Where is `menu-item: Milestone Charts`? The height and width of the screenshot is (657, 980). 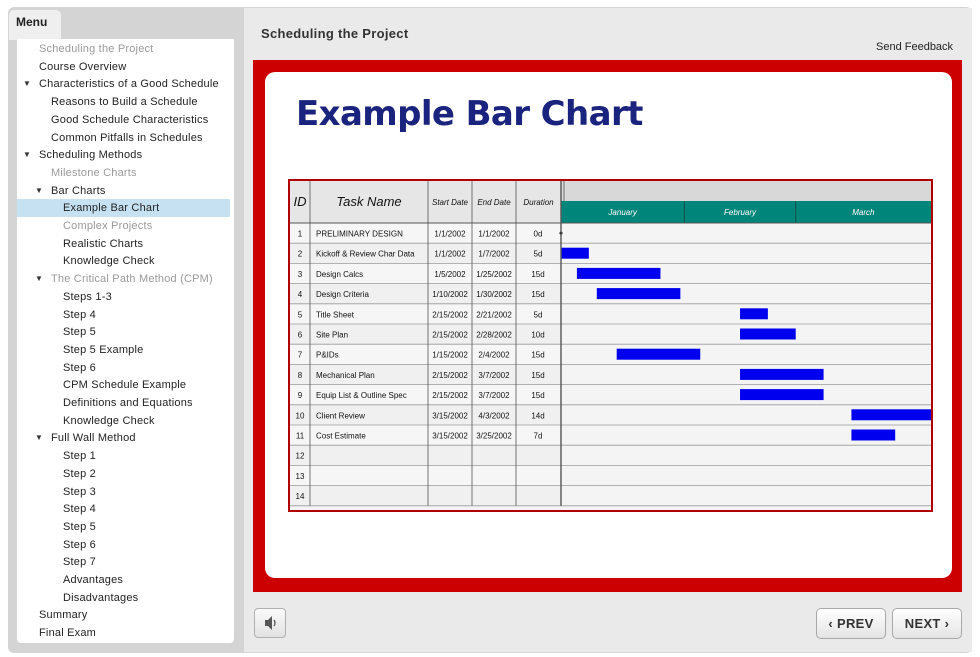
menu-item: Milestone Charts is located at coordinates (123, 173).